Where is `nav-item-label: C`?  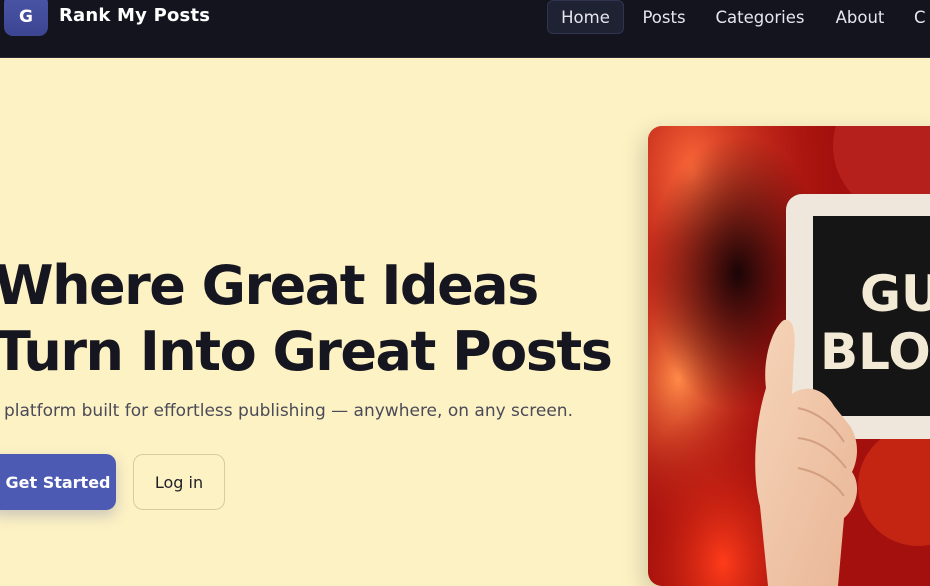 nav-item-label: C is located at coordinates (920, 17).